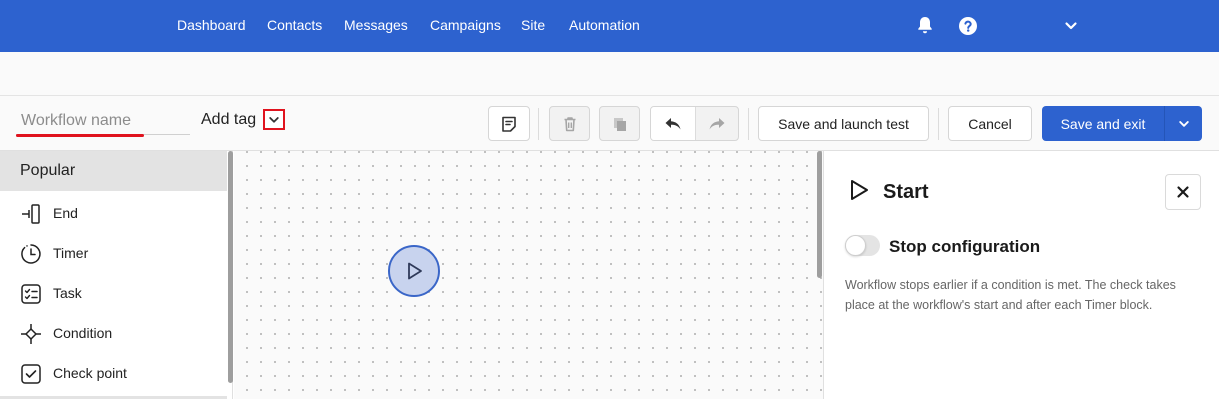 This screenshot has height=399, width=1219. I want to click on palette-item-condition: Condition, so click(113, 333).